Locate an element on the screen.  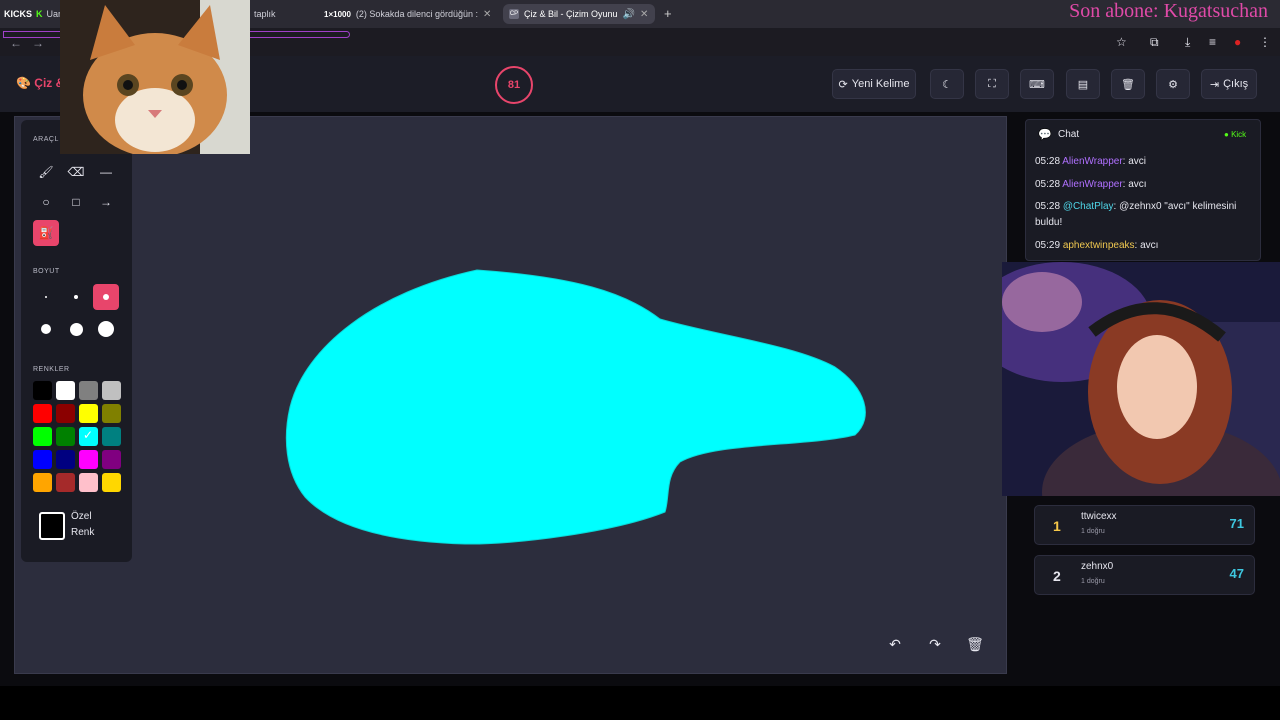
trash-button: 🗑 is located at coordinates (1128, 84).